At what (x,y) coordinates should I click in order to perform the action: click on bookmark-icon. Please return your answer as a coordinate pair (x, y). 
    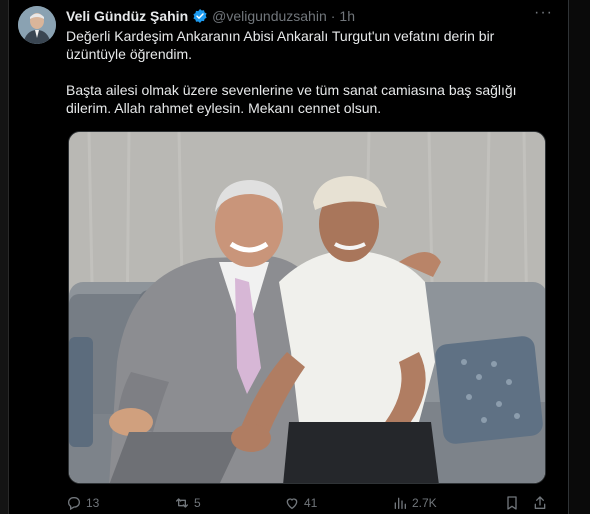
    Looking at the image, I should click on (512, 503).